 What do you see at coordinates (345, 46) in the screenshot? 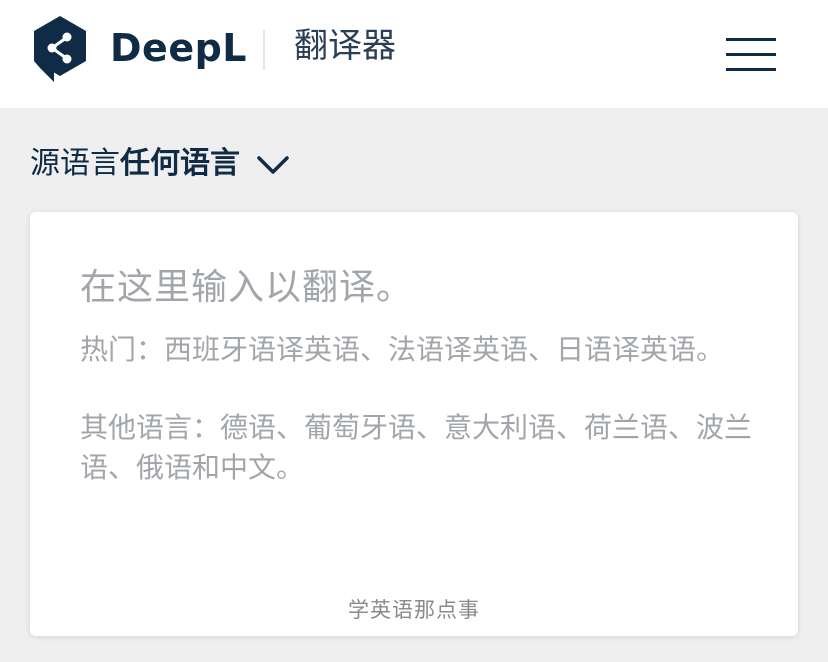
I see `product-title: 翻译器` at bounding box center [345, 46].